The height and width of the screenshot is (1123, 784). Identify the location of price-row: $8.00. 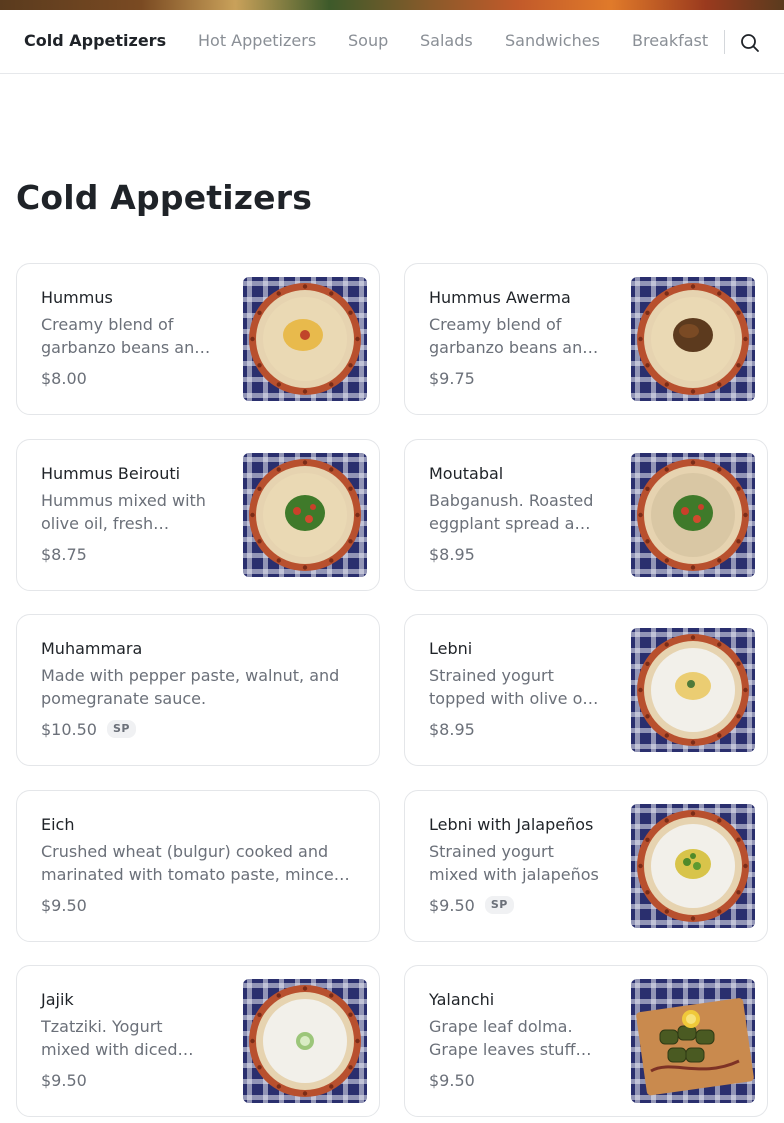
(64, 378).